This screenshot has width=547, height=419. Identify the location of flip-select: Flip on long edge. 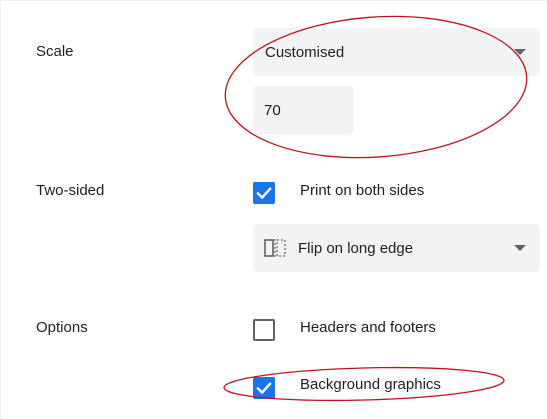
(396, 248).